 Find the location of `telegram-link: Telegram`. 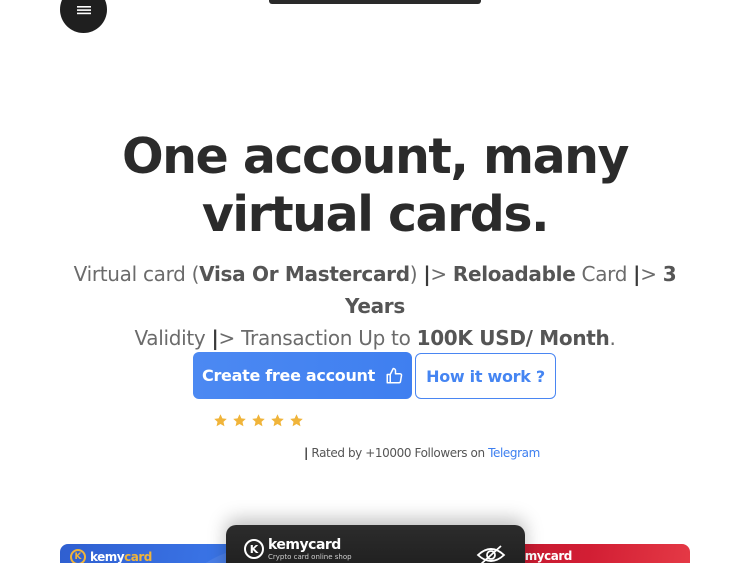

telegram-link: Telegram is located at coordinates (514, 453).